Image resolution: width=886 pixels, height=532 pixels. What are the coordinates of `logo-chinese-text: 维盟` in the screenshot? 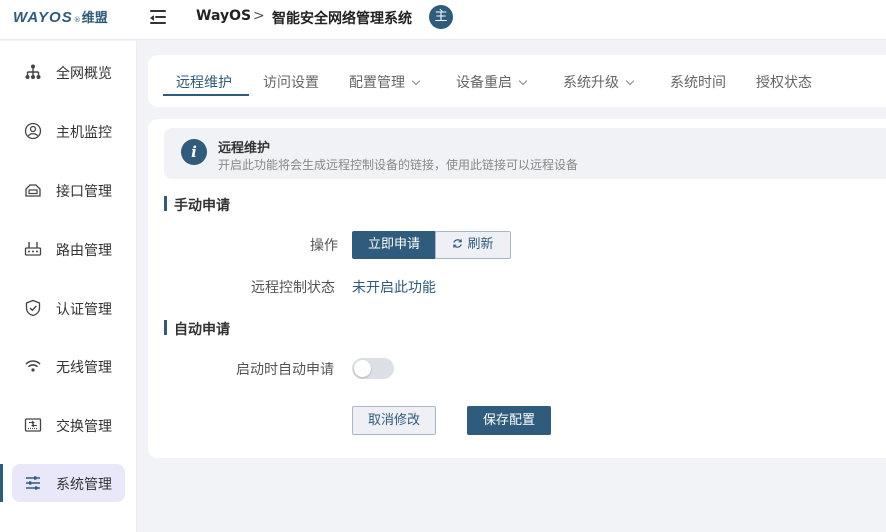 It's located at (94, 18).